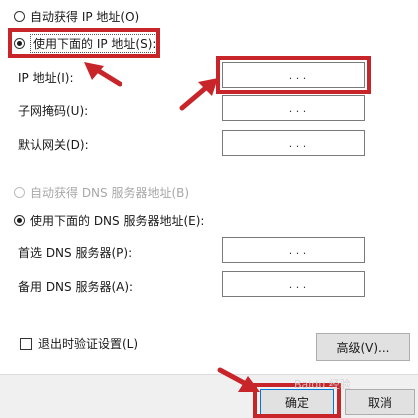 This screenshot has width=418, height=418. I want to click on manual-dns-radio: 使用下面的 DNS 服务器地址(E):, so click(109, 220).